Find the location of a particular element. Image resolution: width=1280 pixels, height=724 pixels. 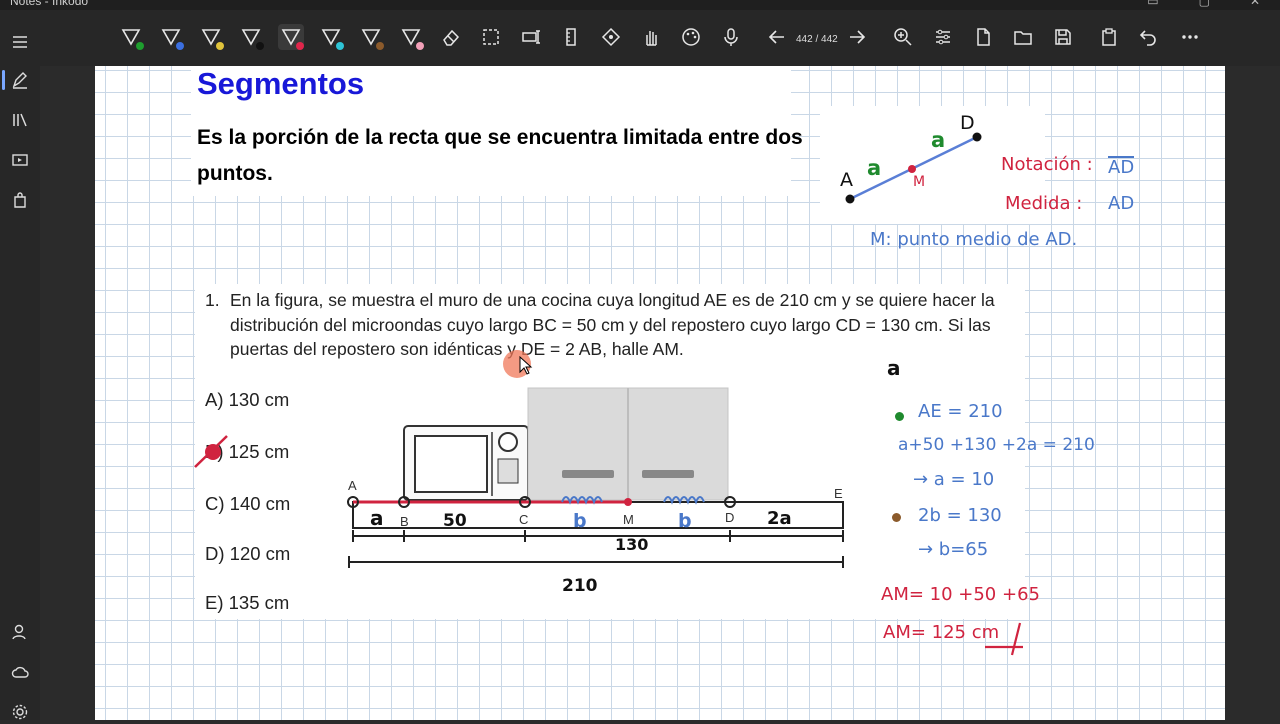

save-icon is located at coordinates (1063, 37).